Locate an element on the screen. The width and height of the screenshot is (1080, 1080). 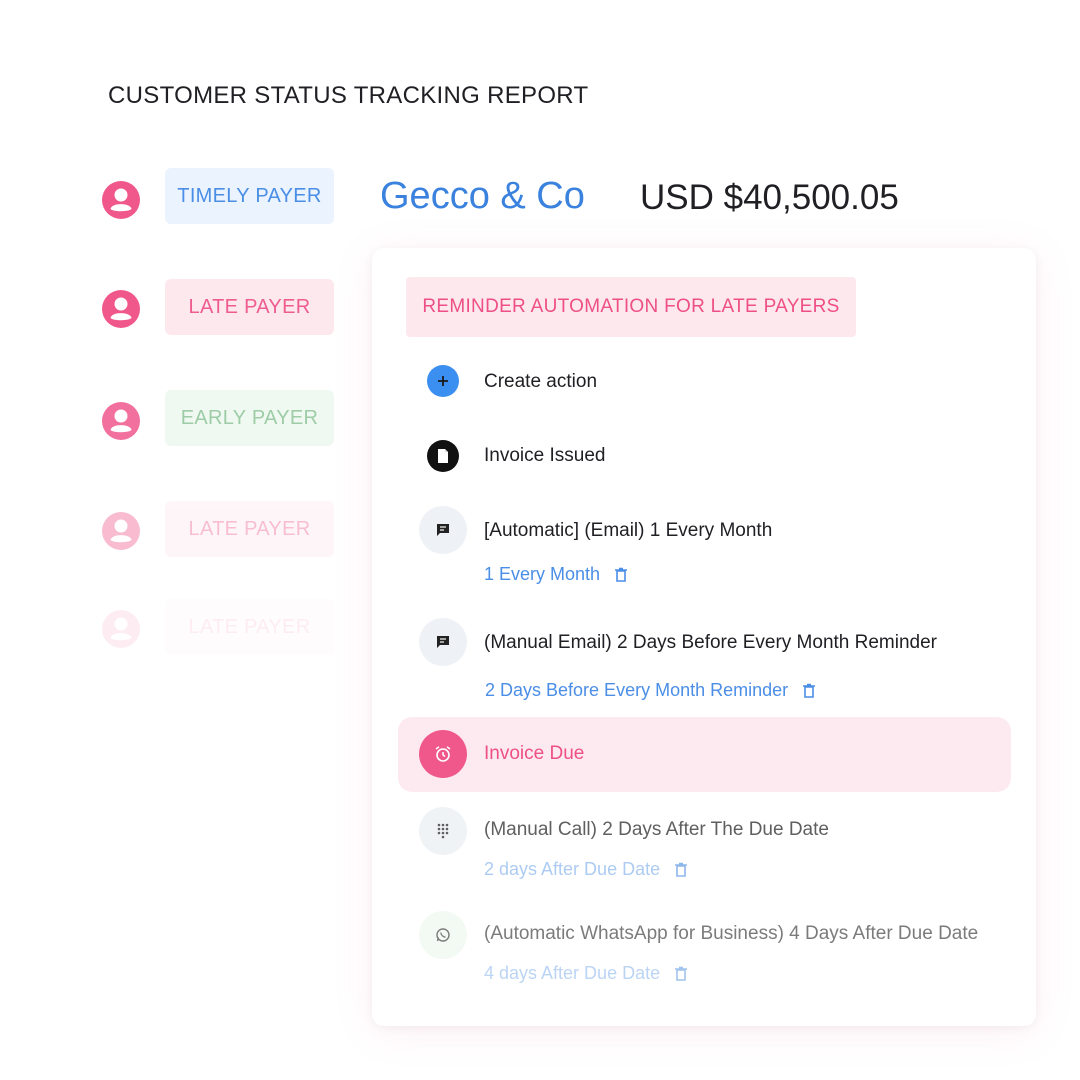
step-schedule-link: 2 Days Before Every Month Reminder is located at coordinates (636, 690).